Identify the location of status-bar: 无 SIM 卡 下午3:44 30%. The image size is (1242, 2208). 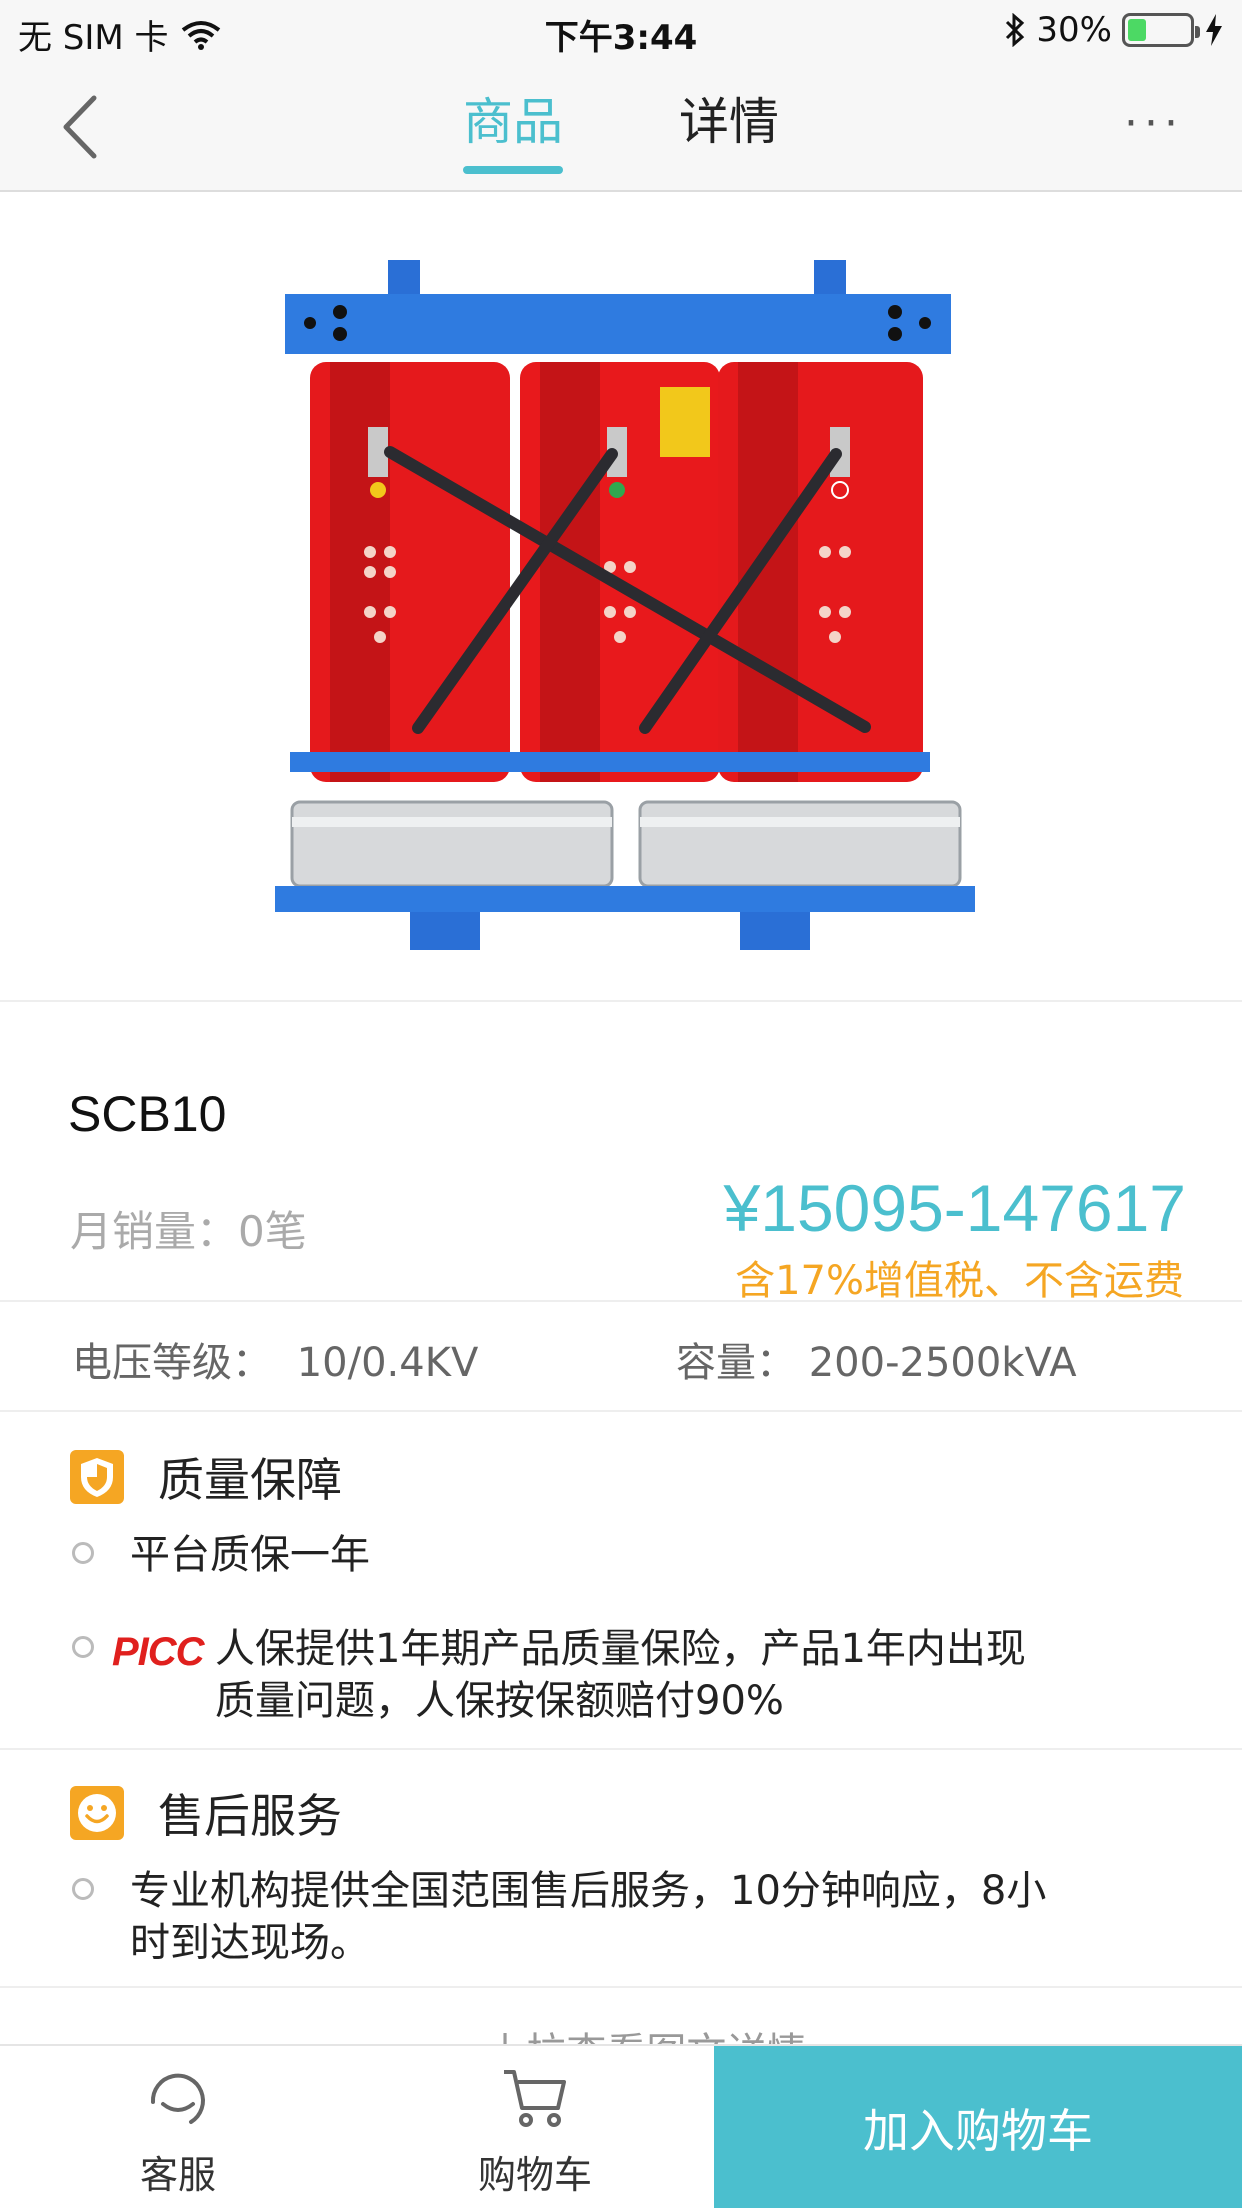
(621, 31).